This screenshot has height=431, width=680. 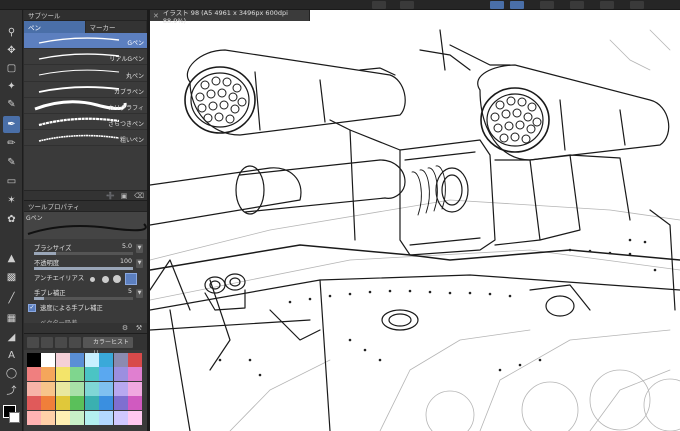 I want to click on antialias-none-icon, so click(x=92, y=279).